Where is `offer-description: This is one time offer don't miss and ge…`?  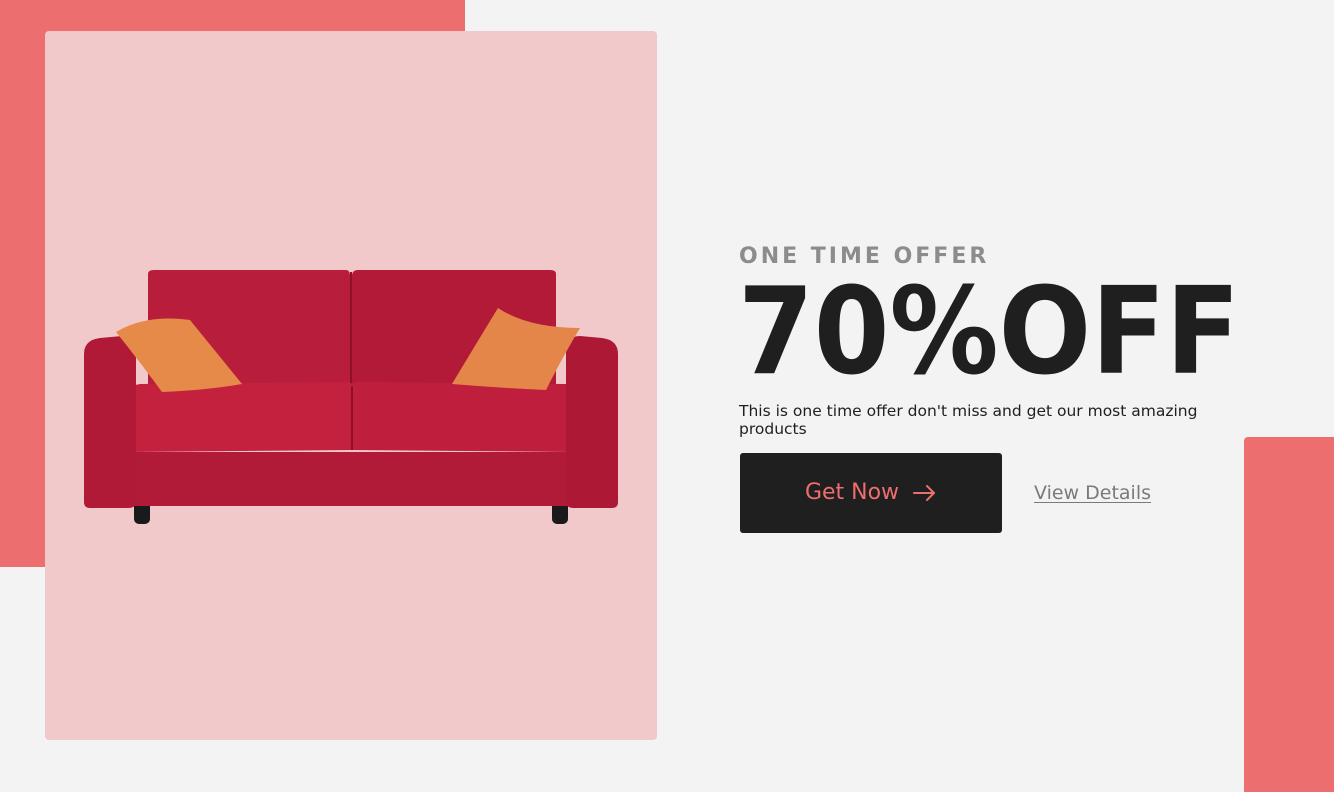 offer-description: This is one time offer don't miss and ge… is located at coordinates (968, 420).